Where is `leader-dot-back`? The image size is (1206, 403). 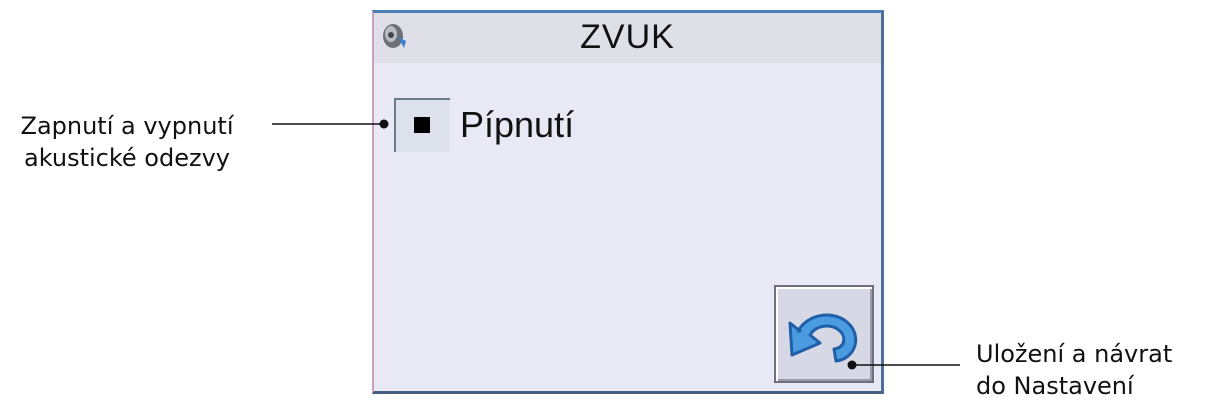 leader-dot-back is located at coordinates (852, 365).